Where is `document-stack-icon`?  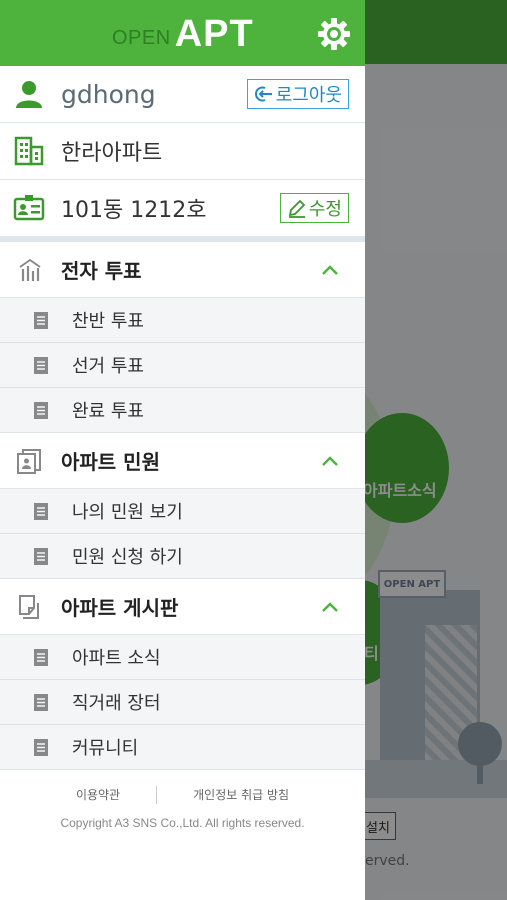
document-stack-icon is located at coordinates (29, 461).